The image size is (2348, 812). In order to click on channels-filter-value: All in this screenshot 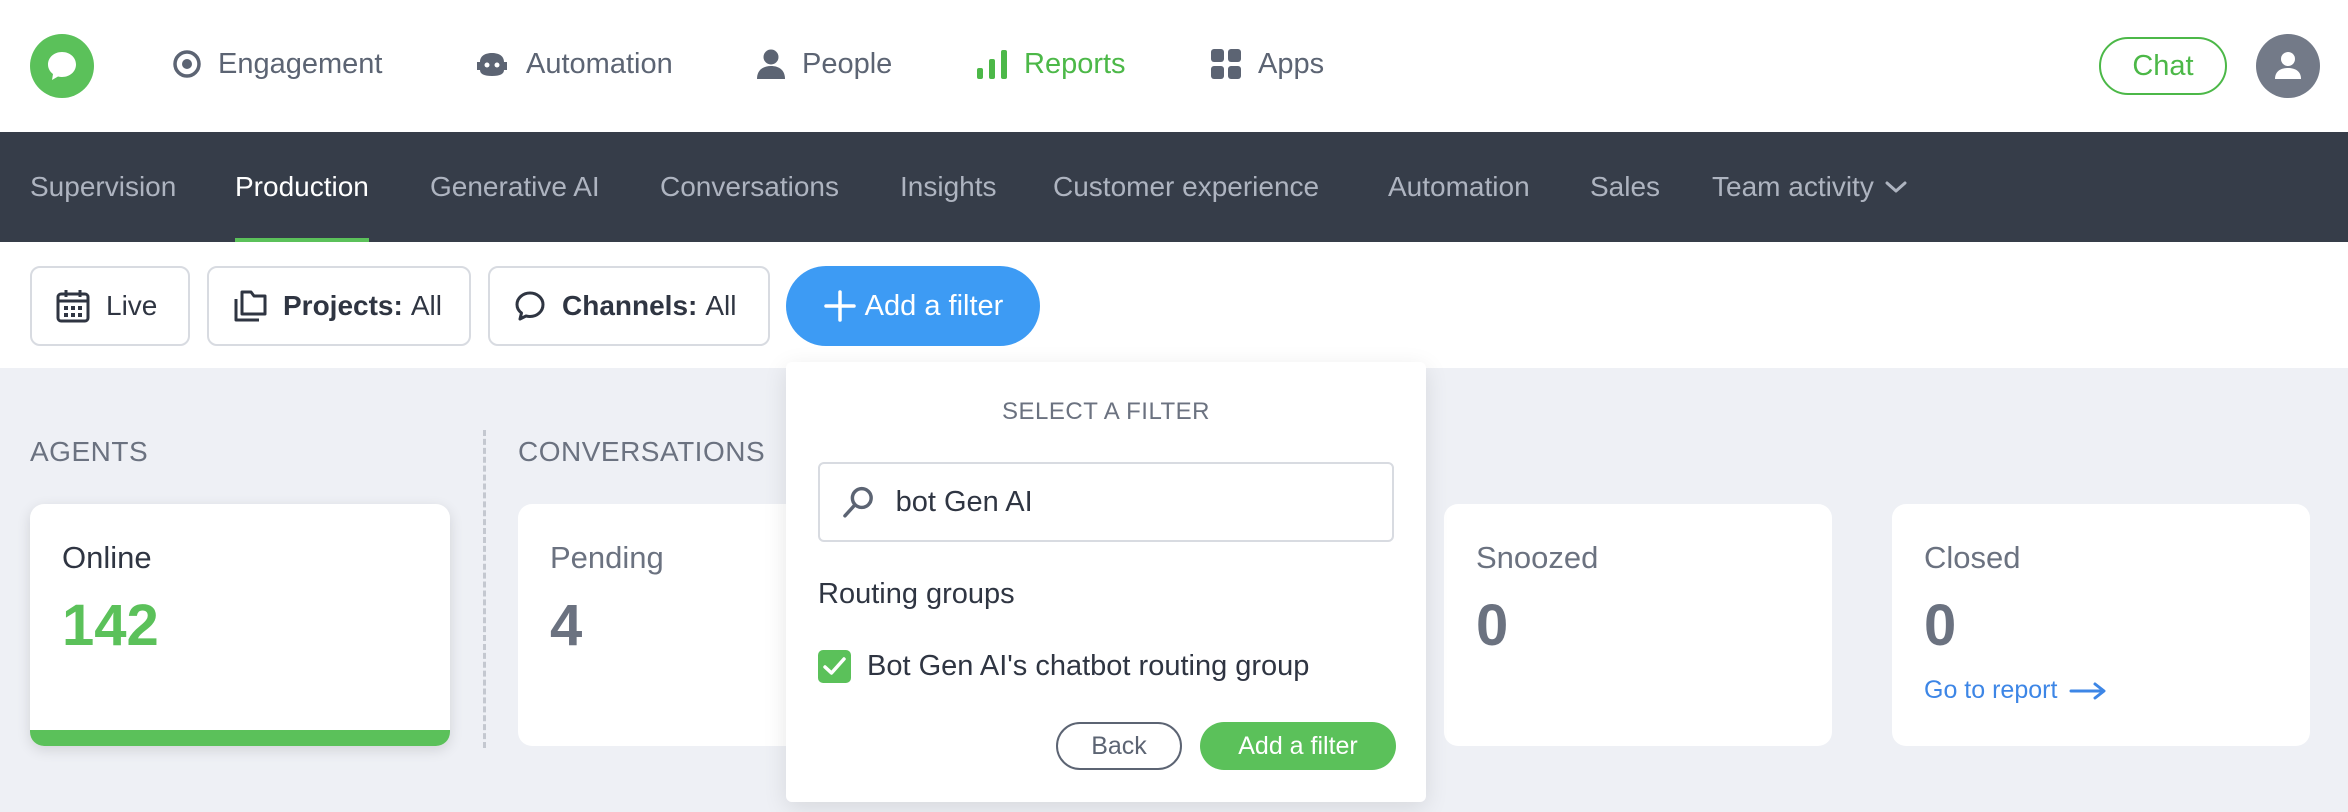, I will do `click(721, 305)`.